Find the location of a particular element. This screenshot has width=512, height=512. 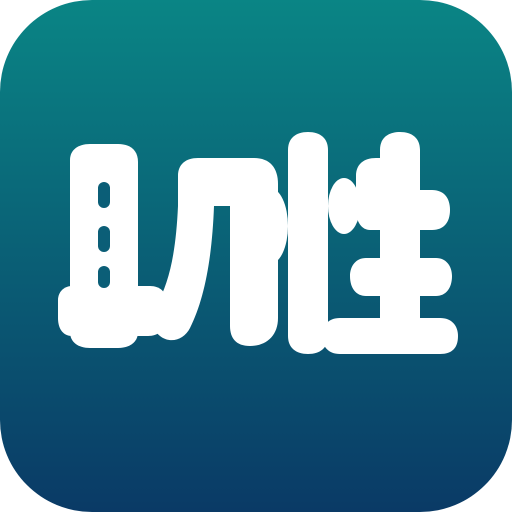

logo-glyph-zhu-holes is located at coordinates (104, 235).